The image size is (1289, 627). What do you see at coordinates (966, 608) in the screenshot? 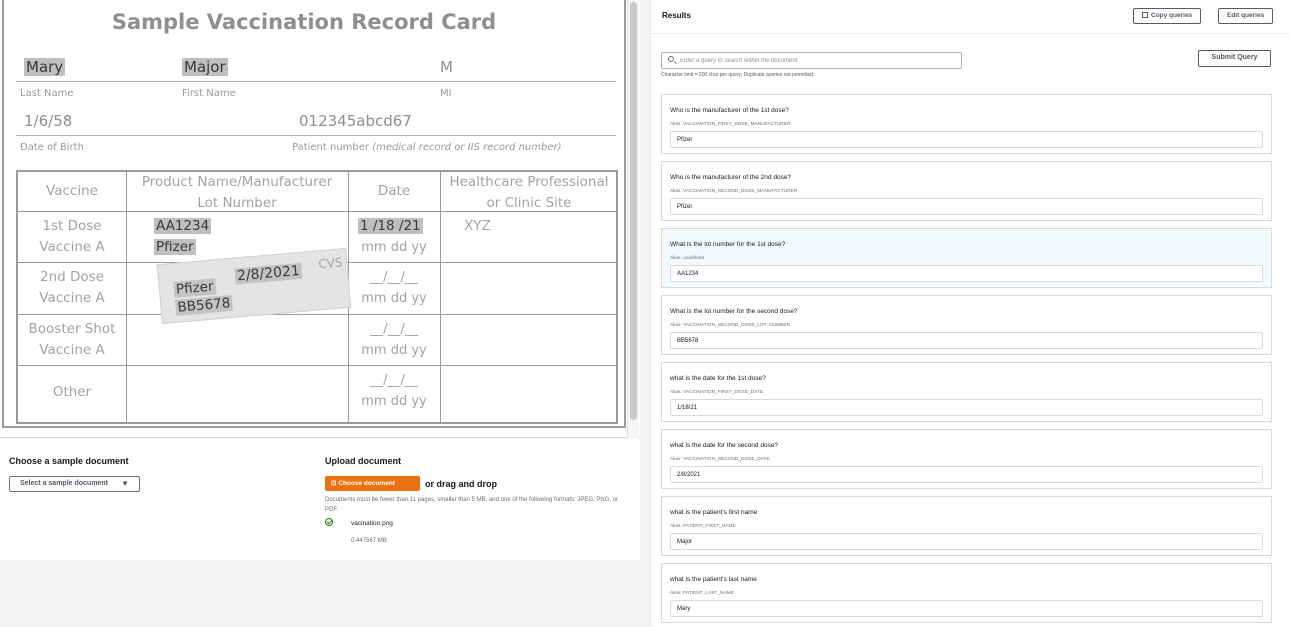
I see `query-answer: Mary` at bounding box center [966, 608].